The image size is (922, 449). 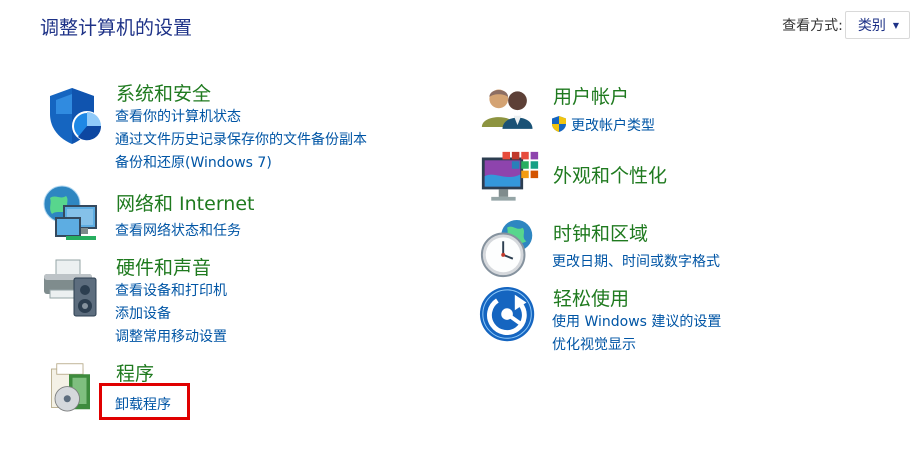 What do you see at coordinates (135, 372) in the screenshot?
I see `category-title-programs: 程序` at bounding box center [135, 372].